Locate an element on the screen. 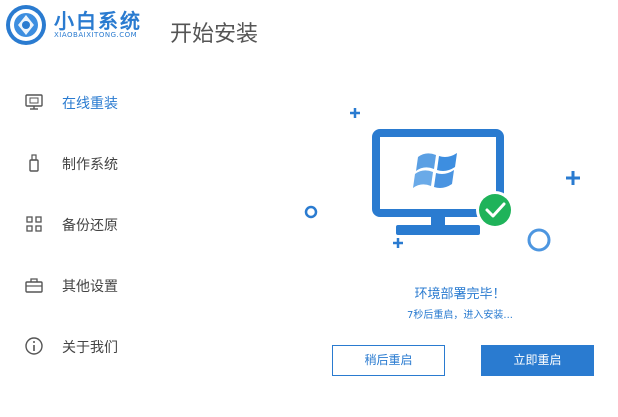 The image size is (618, 417). restart-now-button: 立即重启 is located at coordinates (537, 360).